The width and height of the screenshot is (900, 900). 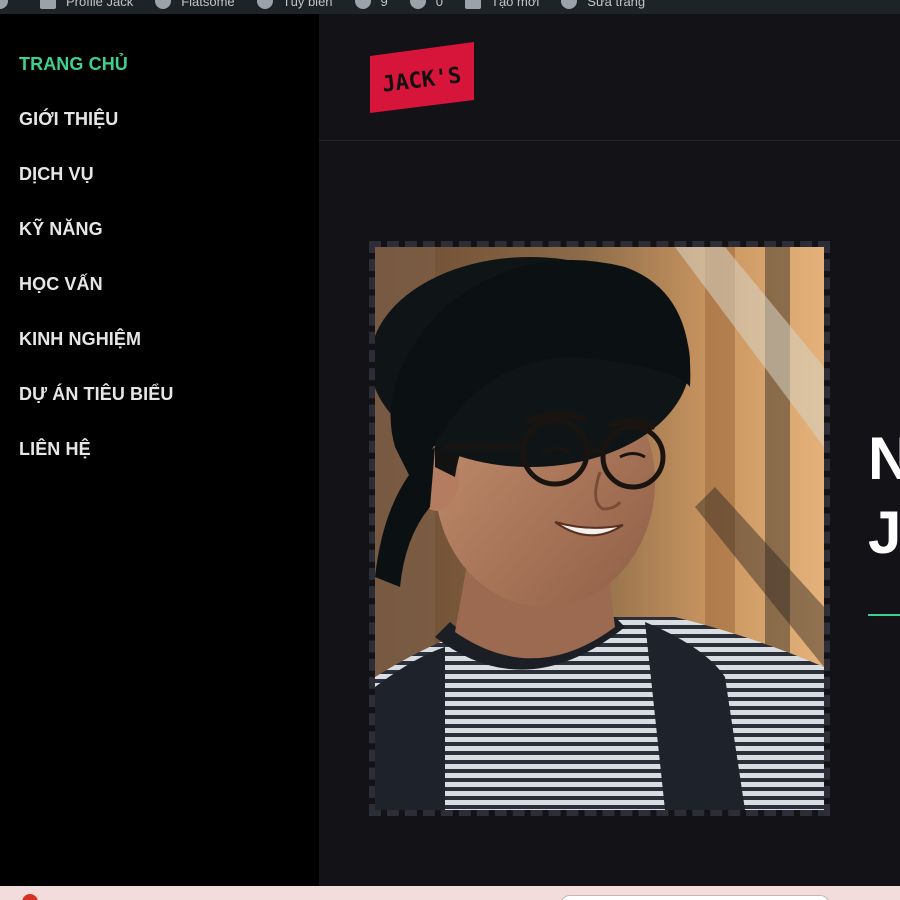 What do you see at coordinates (502, 4) in the screenshot?
I see `admin-bar-new: Tạo mới` at bounding box center [502, 4].